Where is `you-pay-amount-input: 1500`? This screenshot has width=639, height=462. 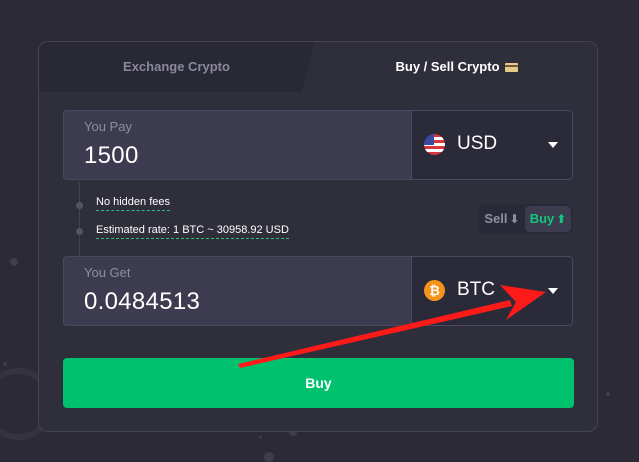
you-pay-amount-input: 1500 is located at coordinates (111, 156).